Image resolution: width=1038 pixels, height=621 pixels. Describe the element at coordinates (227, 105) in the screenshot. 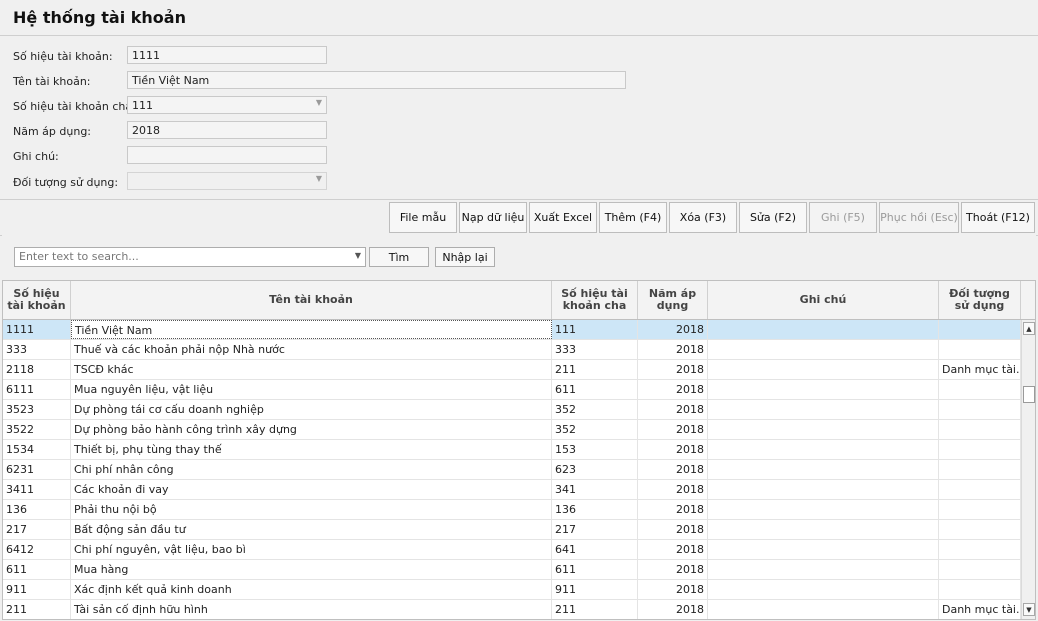

I see `parent-account-select: 111 ▼` at that location.